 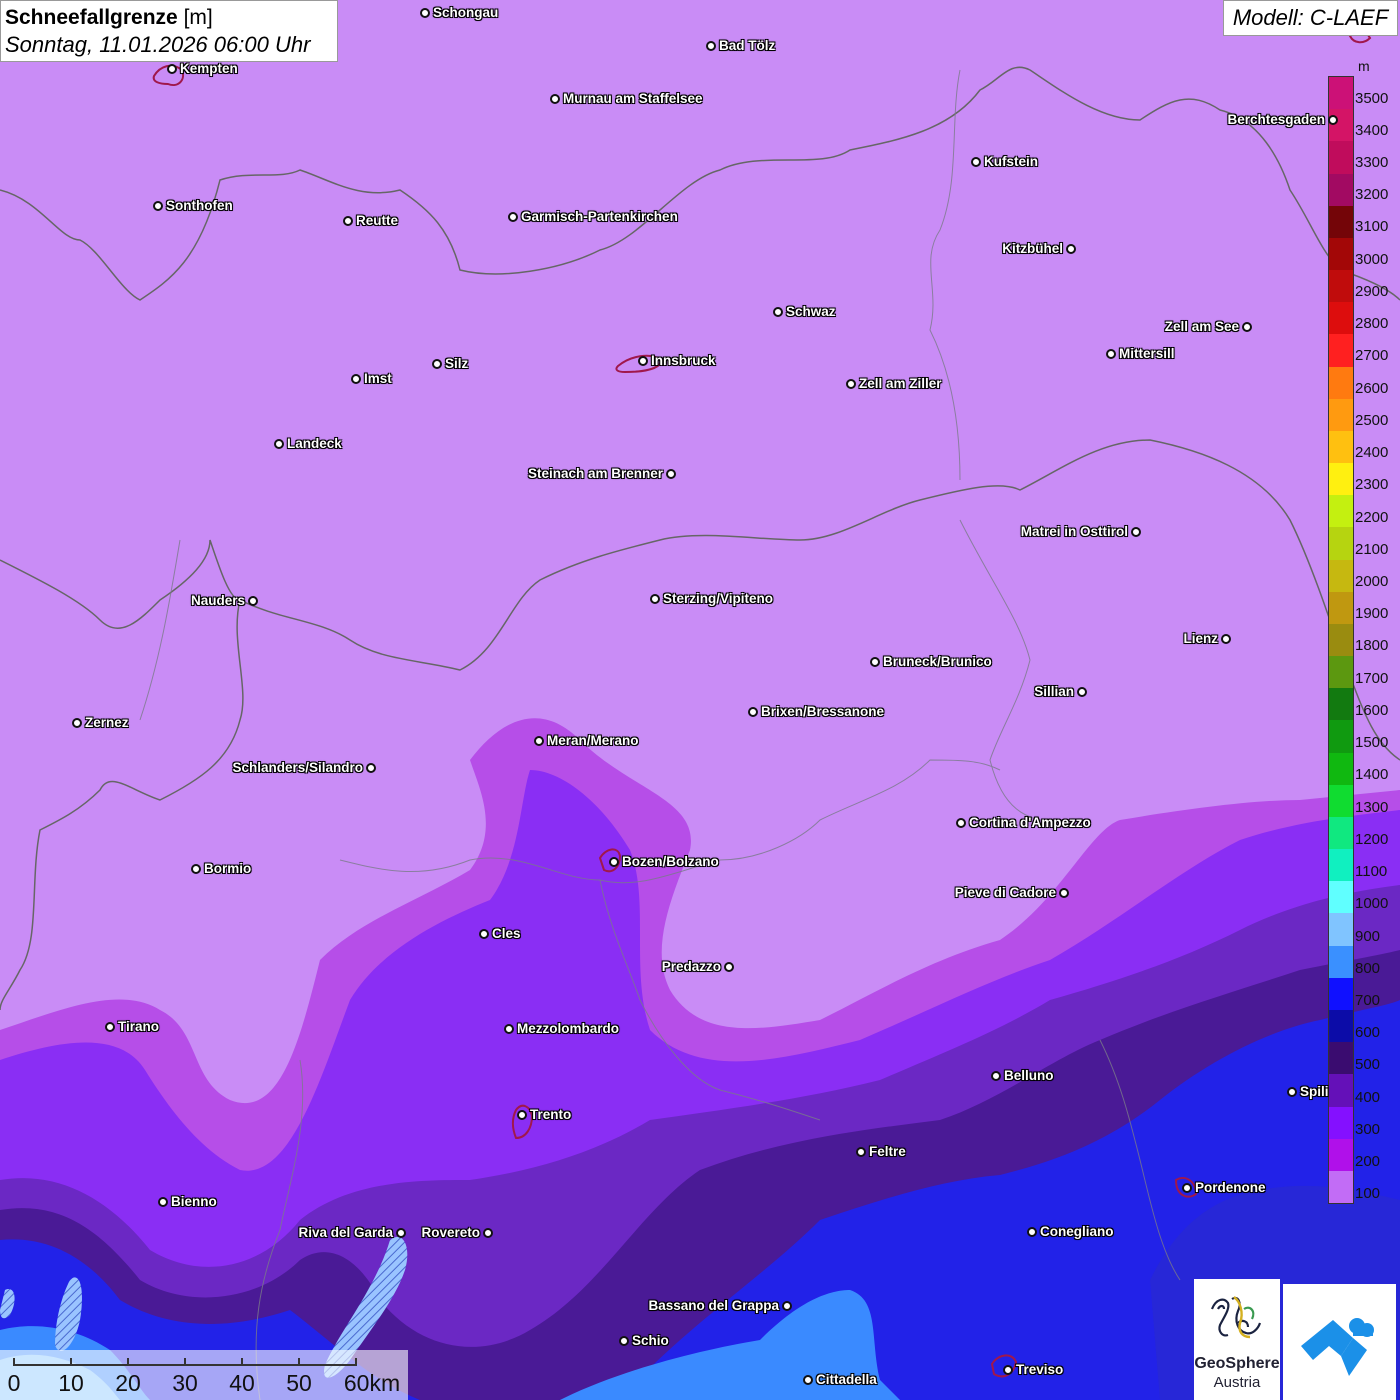 What do you see at coordinates (1372, 163) in the screenshot?
I see `legend-tick-label: 3300` at bounding box center [1372, 163].